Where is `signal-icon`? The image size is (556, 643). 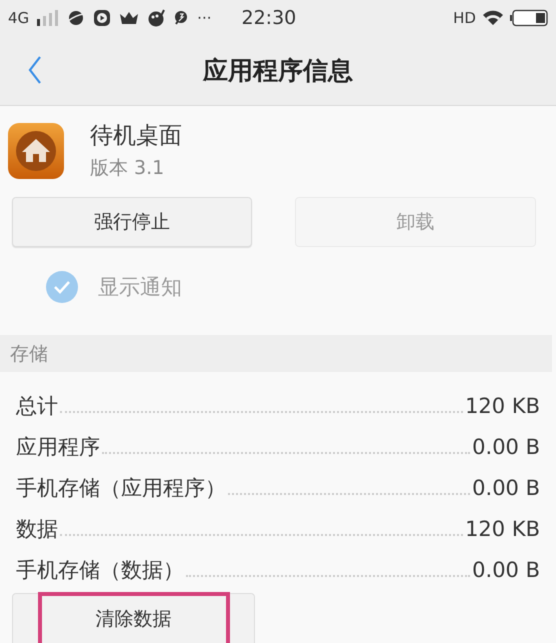 signal-icon is located at coordinates (48, 18).